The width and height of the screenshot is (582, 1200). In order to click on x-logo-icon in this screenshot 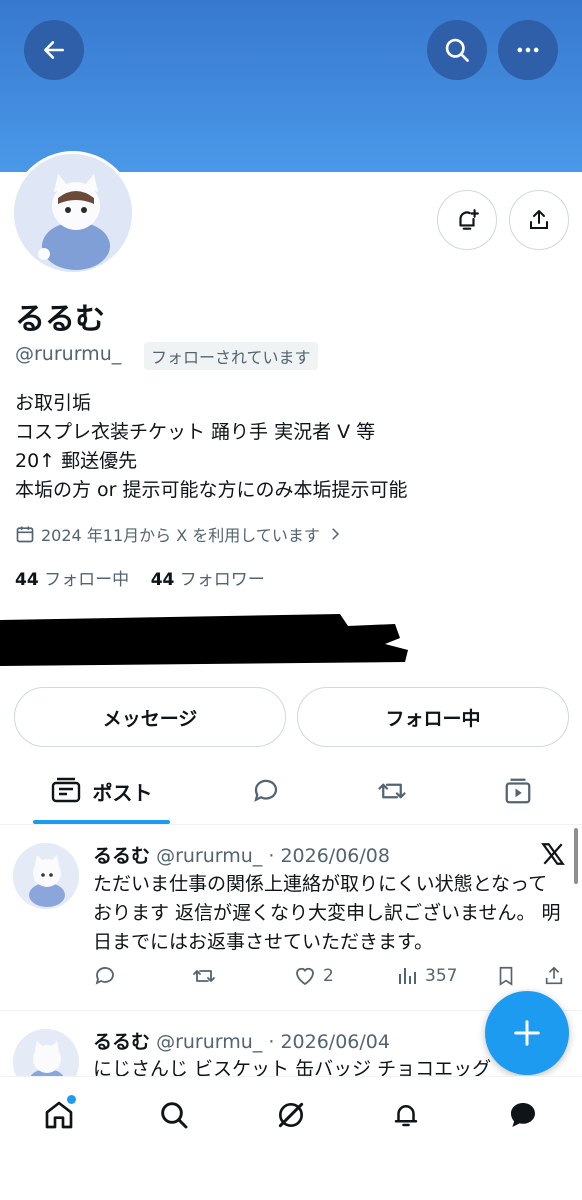, I will do `click(553, 854)`.